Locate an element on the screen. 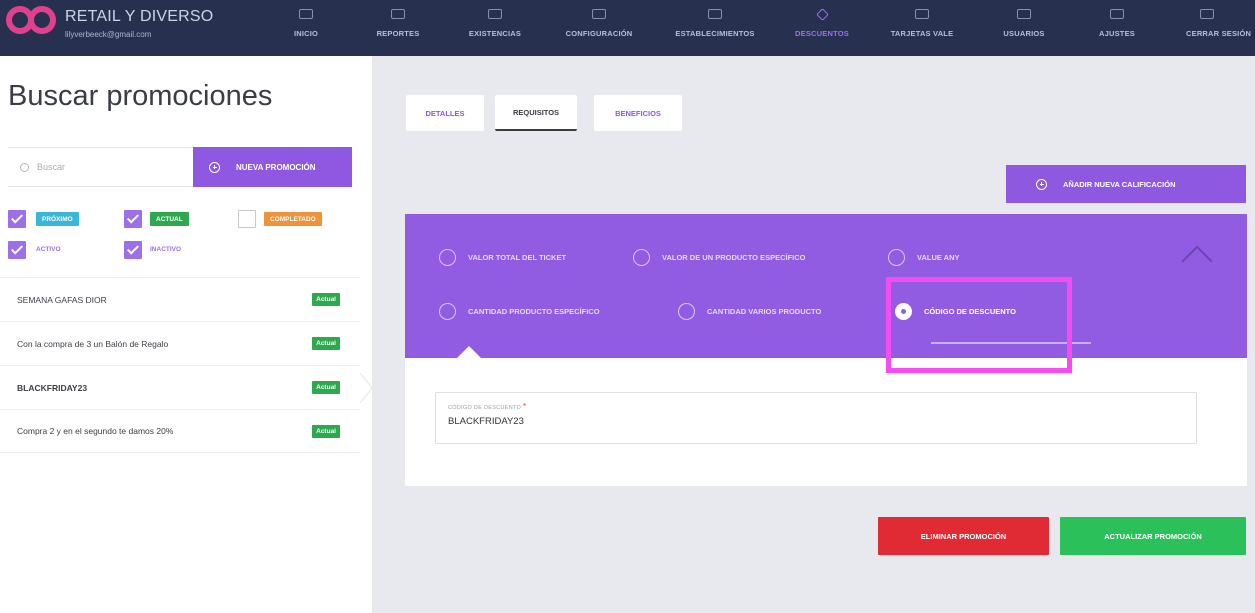 This screenshot has width=1255, height=613. promotion-row-selected: BLACKFRIDAY23 Actual is located at coordinates (180, 387).